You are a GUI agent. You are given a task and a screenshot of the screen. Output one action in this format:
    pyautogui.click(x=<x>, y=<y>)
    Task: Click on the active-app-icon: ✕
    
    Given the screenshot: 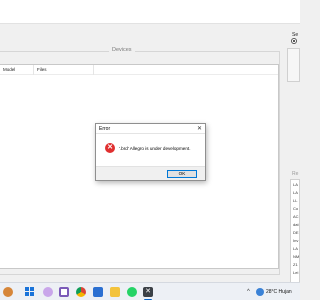 What is the action you would take?
    pyautogui.click(x=148, y=292)
    